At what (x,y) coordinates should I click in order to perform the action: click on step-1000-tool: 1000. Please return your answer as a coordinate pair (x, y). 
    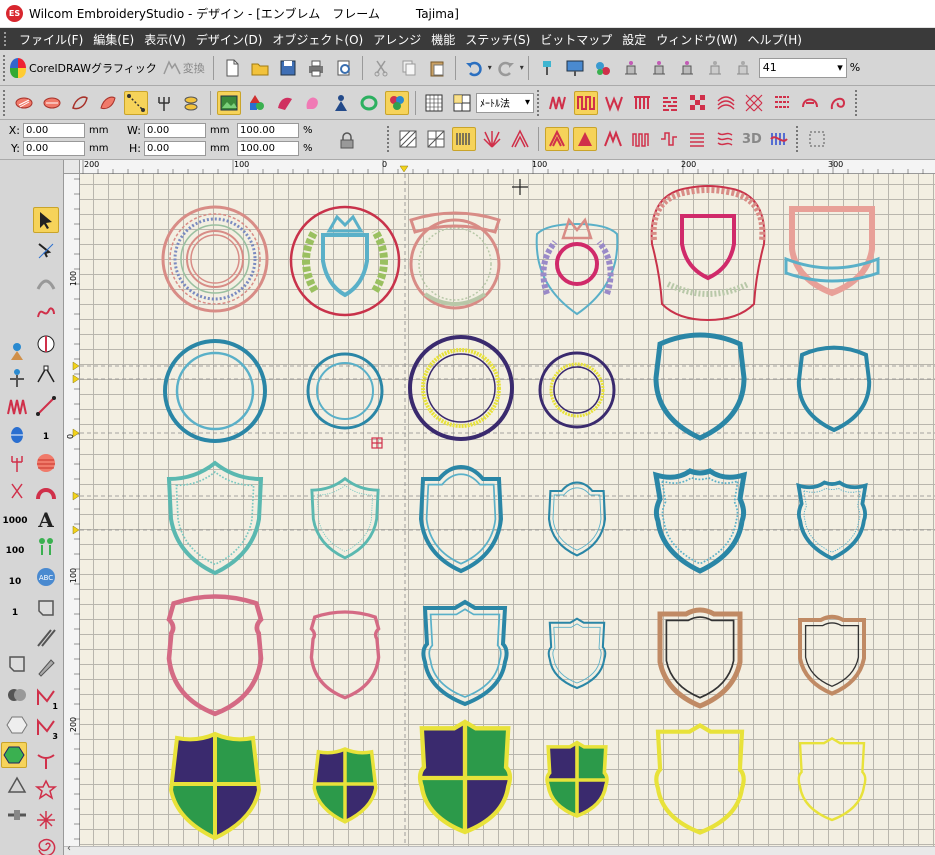
    Looking at the image, I should click on (15, 521).